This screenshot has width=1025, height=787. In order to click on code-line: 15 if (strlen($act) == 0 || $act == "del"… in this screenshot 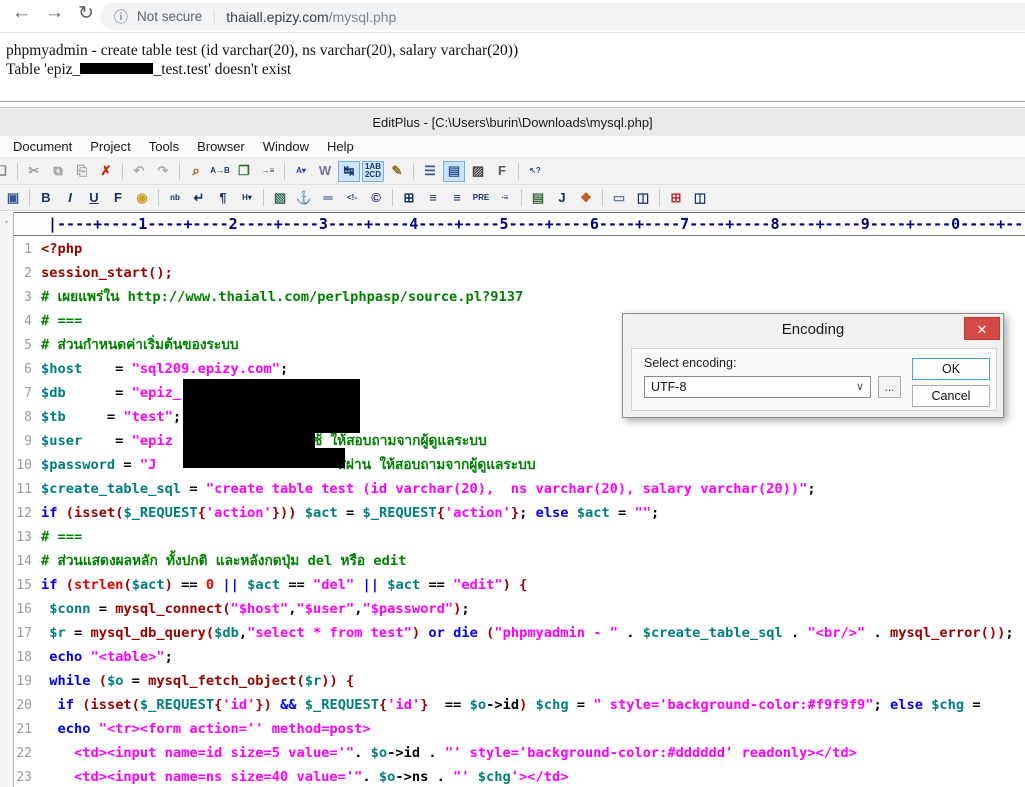, I will do `click(512, 585)`.